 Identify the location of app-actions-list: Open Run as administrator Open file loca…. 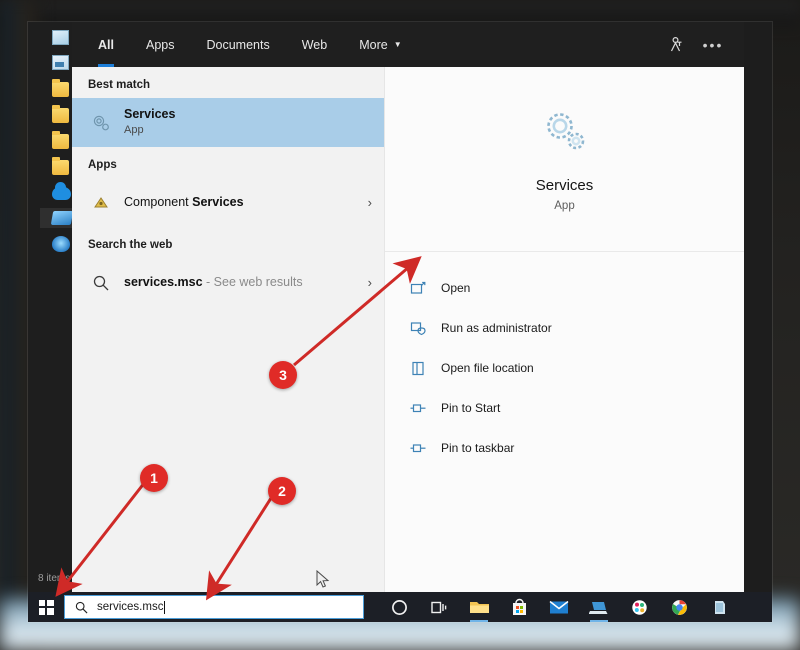
(564, 357).